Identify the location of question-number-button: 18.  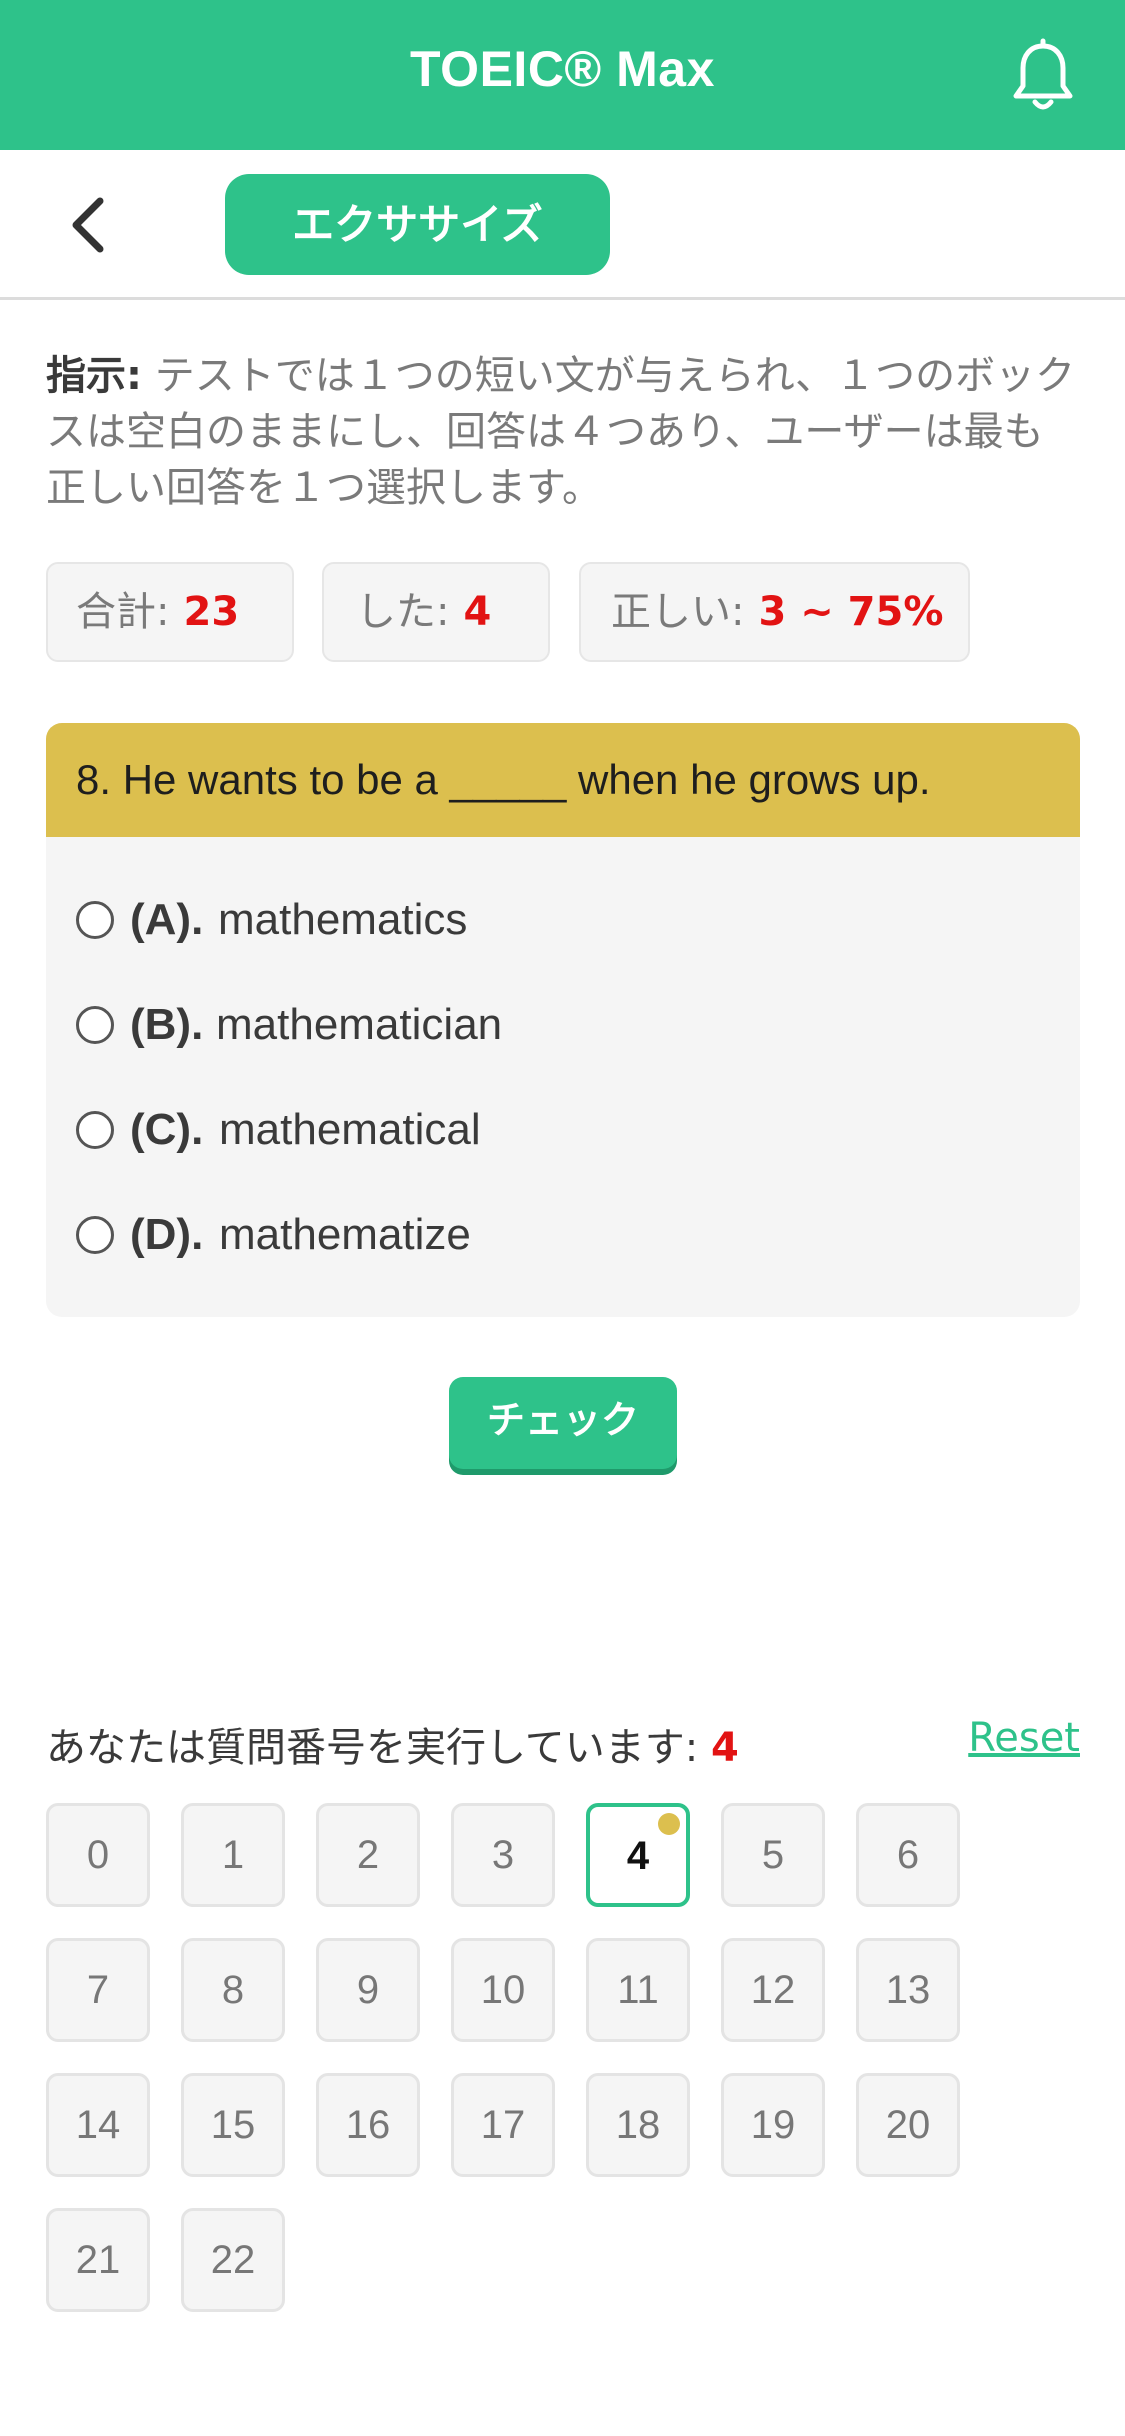
(638, 2125).